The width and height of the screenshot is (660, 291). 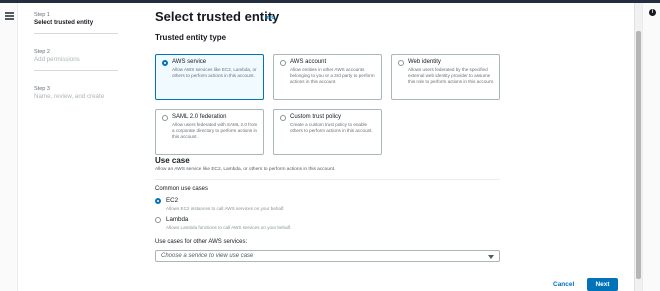 What do you see at coordinates (638, 155) in the screenshot?
I see `scrollbar-thumb` at bounding box center [638, 155].